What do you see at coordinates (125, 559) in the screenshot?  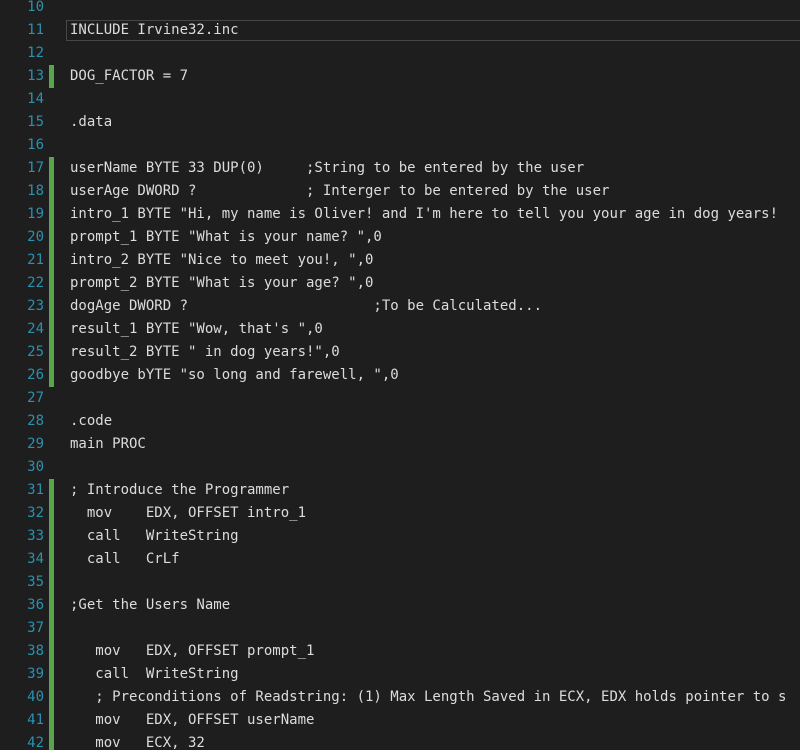 I see `code-text: call CrLf` at bounding box center [125, 559].